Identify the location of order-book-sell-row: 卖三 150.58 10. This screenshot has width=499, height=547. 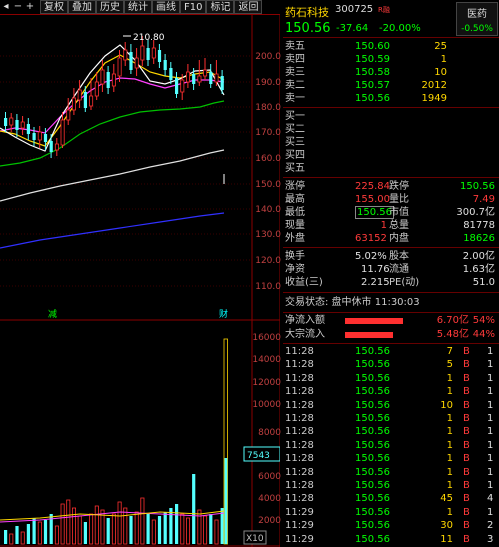
(391, 72).